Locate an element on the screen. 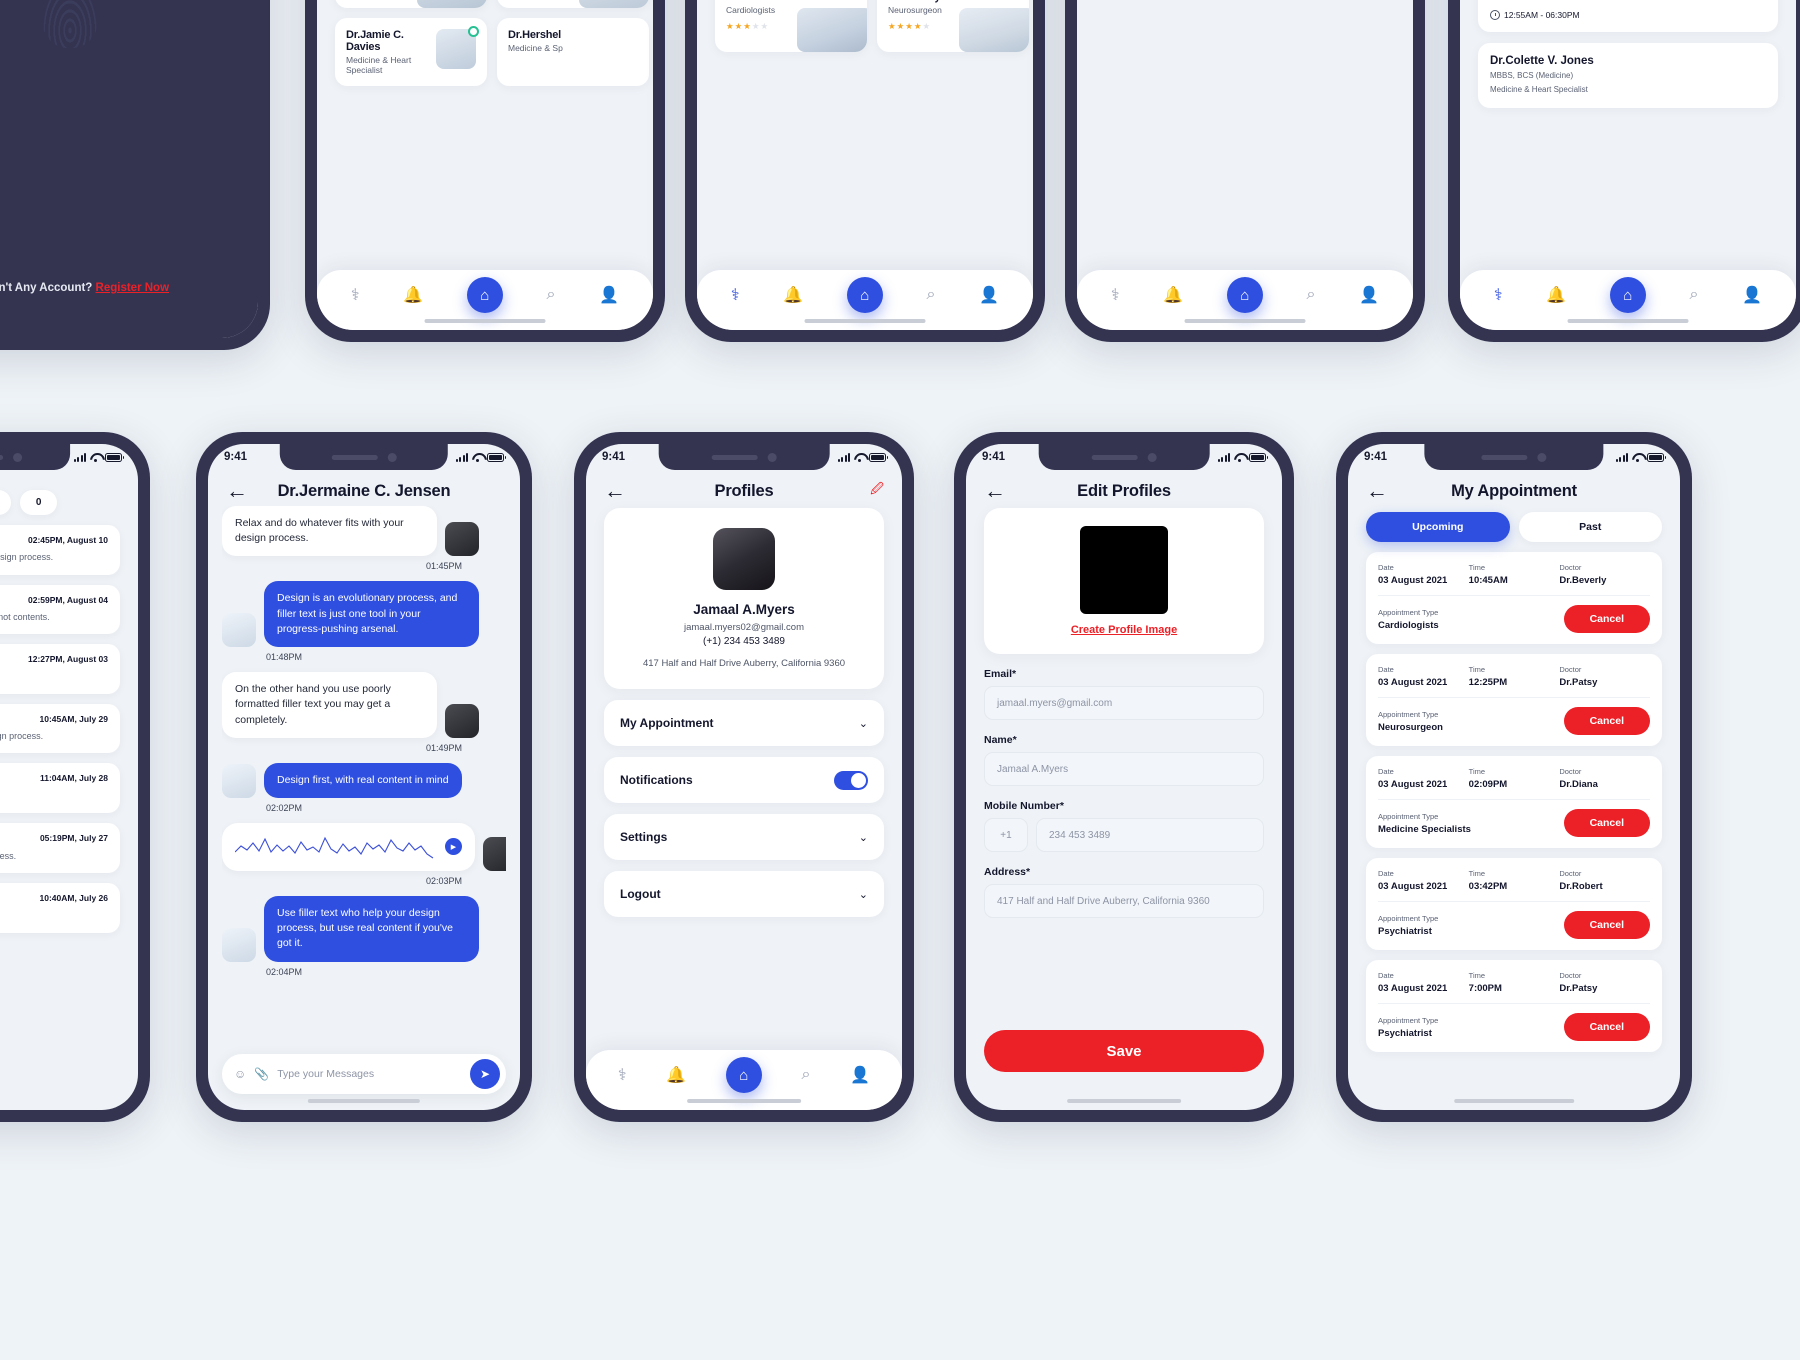  tab-upcoming: Upcoming is located at coordinates (1438, 527).